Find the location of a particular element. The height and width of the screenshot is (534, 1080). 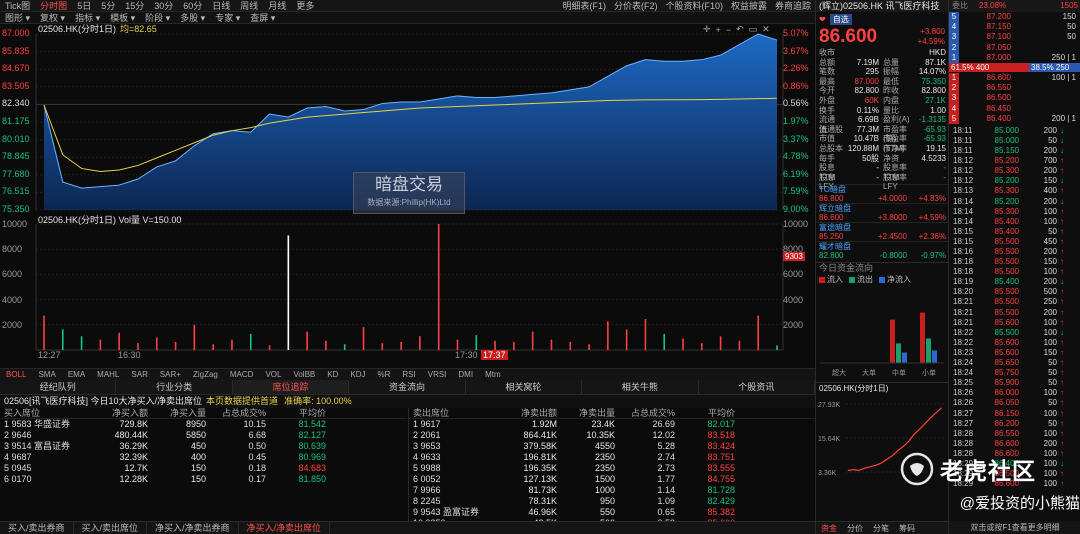

table-row: 4 9633 196.81K 2350 2.74 83.751 is located at coordinates (612, 457).